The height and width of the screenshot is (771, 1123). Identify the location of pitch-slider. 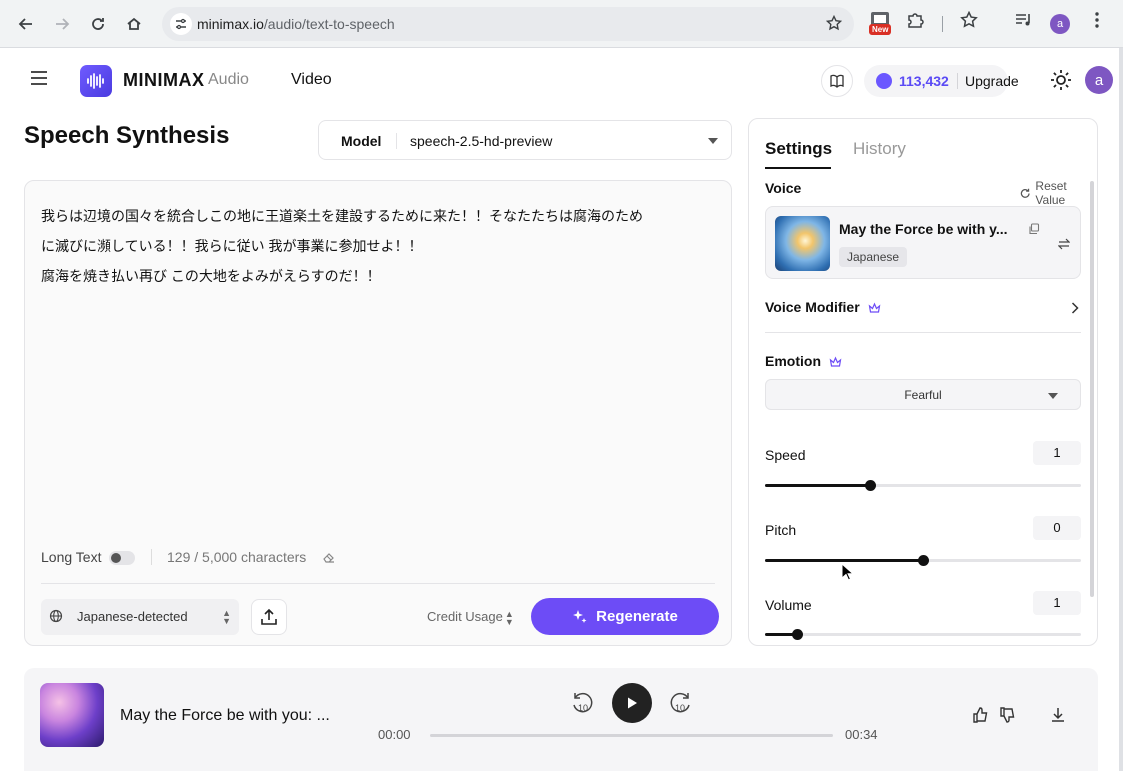
(923, 560).